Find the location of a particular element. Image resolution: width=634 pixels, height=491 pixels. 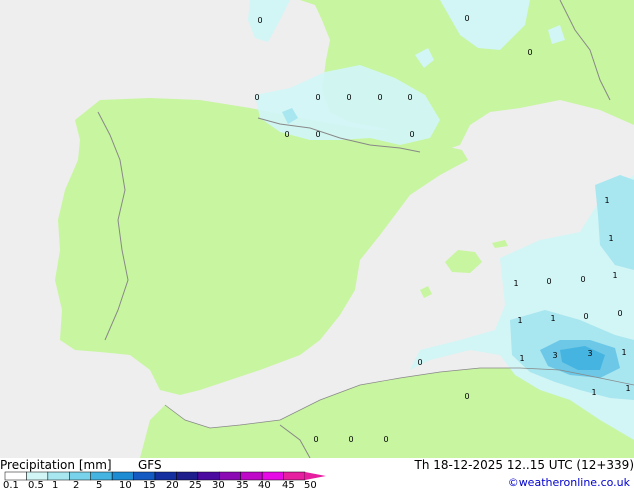

scale-tick-label: 40 is located at coordinates (264, 485).